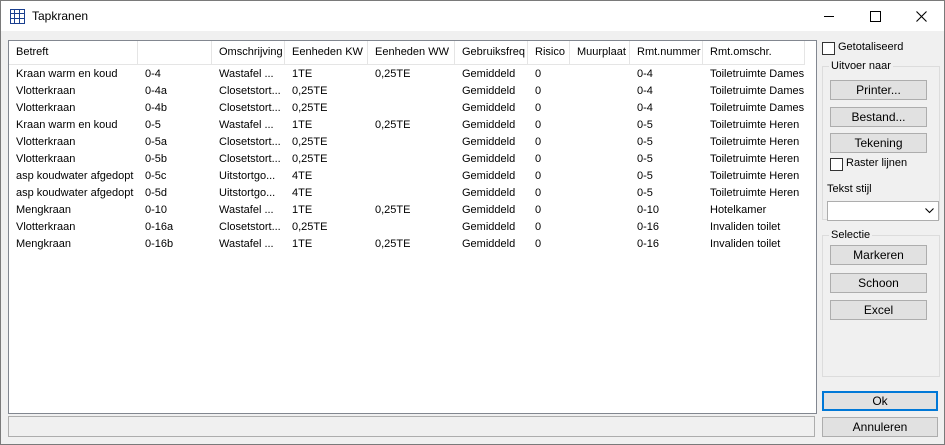  Describe the element at coordinates (666, 52) in the screenshot. I see `column-header: Rmt.nummer` at that location.